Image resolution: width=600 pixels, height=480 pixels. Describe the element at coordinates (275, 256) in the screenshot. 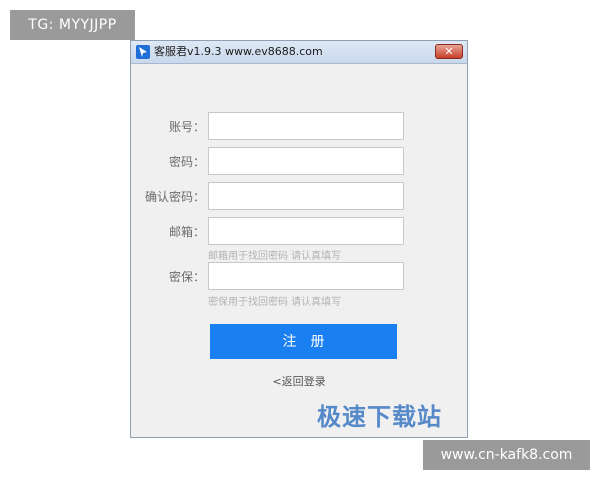

I see `email-hint: 邮箱用于找回密码 请认真填写` at that location.